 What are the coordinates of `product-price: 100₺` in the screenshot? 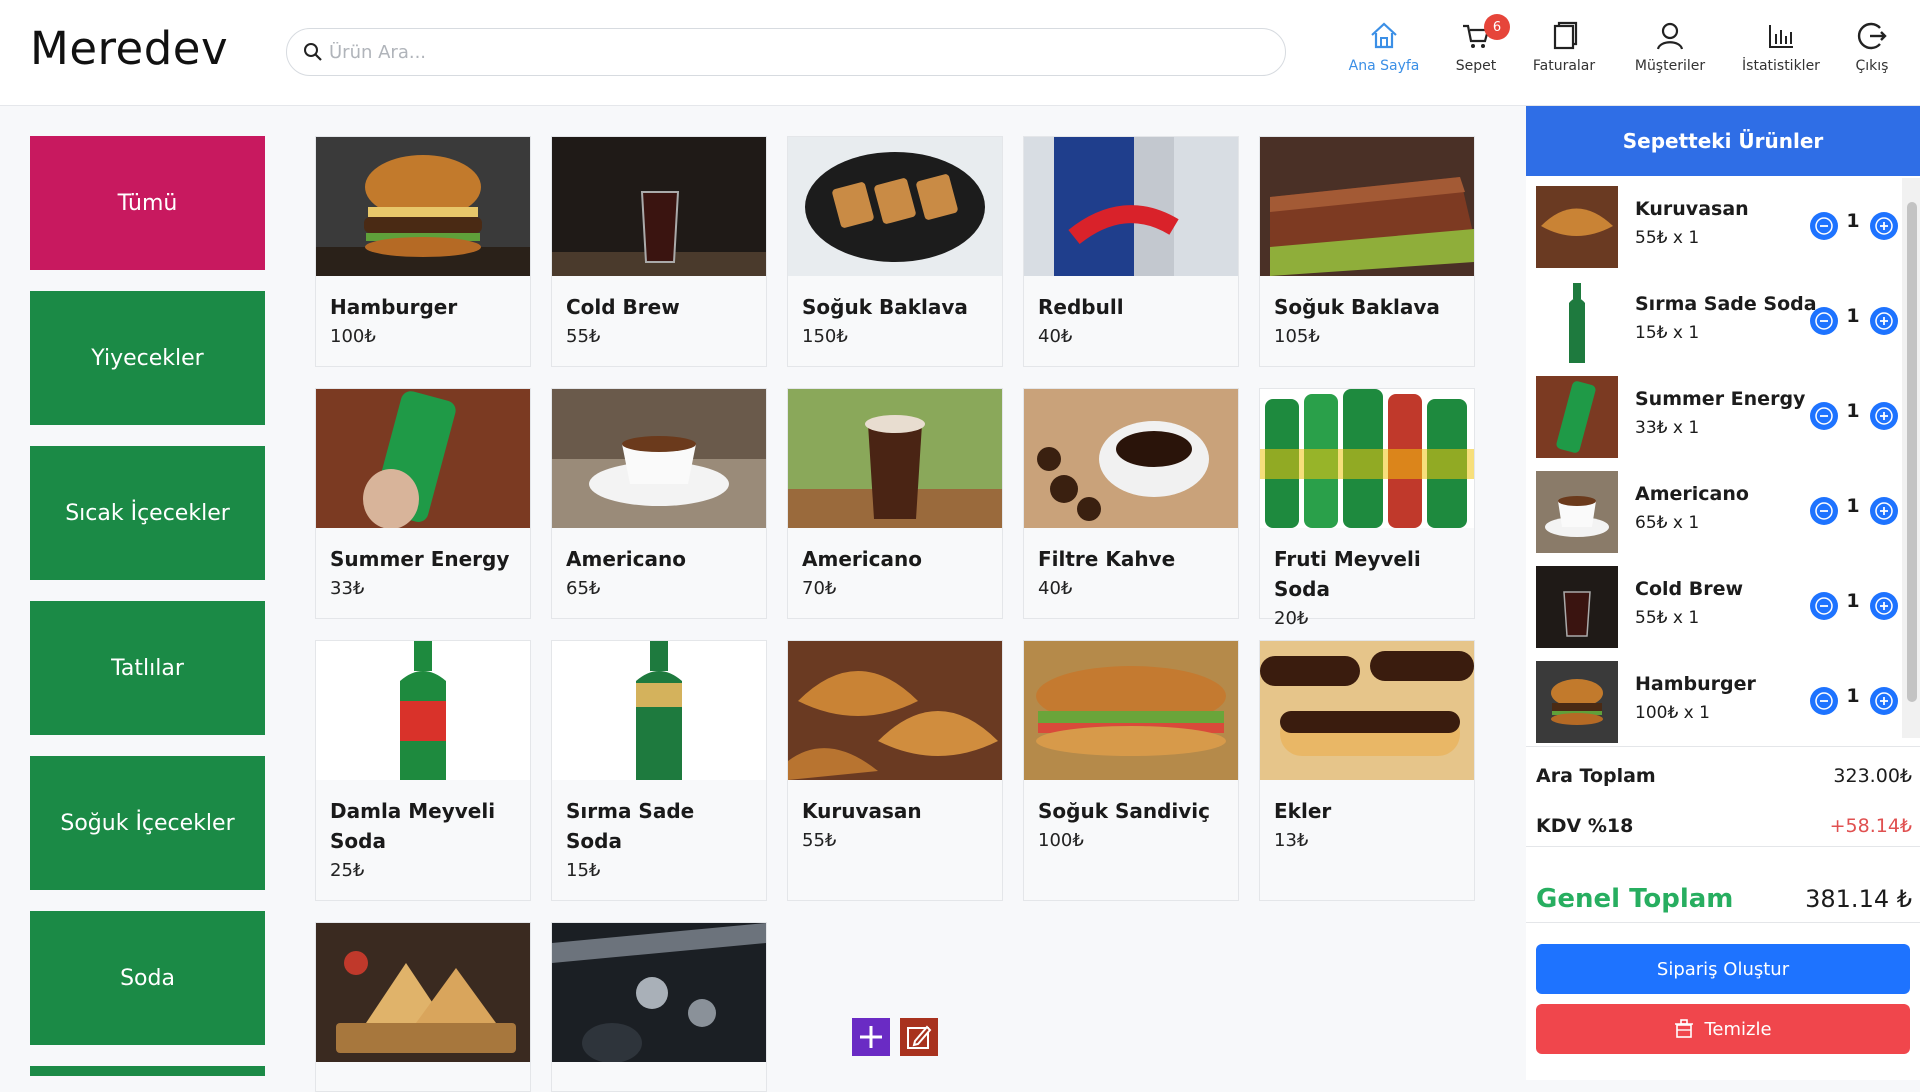 It's located at (353, 336).